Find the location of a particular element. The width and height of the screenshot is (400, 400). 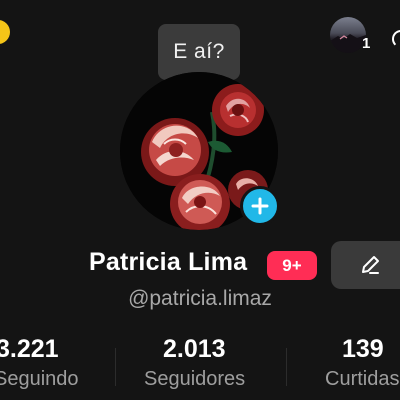

following-label: Seguindo is located at coordinates (39, 379).